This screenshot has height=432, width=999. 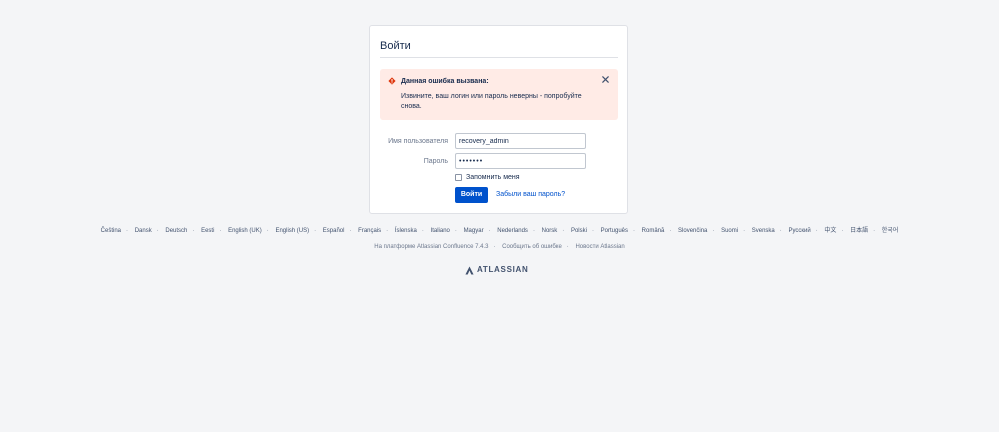 What do you see at coordinates (599, 247) in the screenshot?
I see `atlassian-news-link: Новости Atlassian` at bounding box center [599, 247].